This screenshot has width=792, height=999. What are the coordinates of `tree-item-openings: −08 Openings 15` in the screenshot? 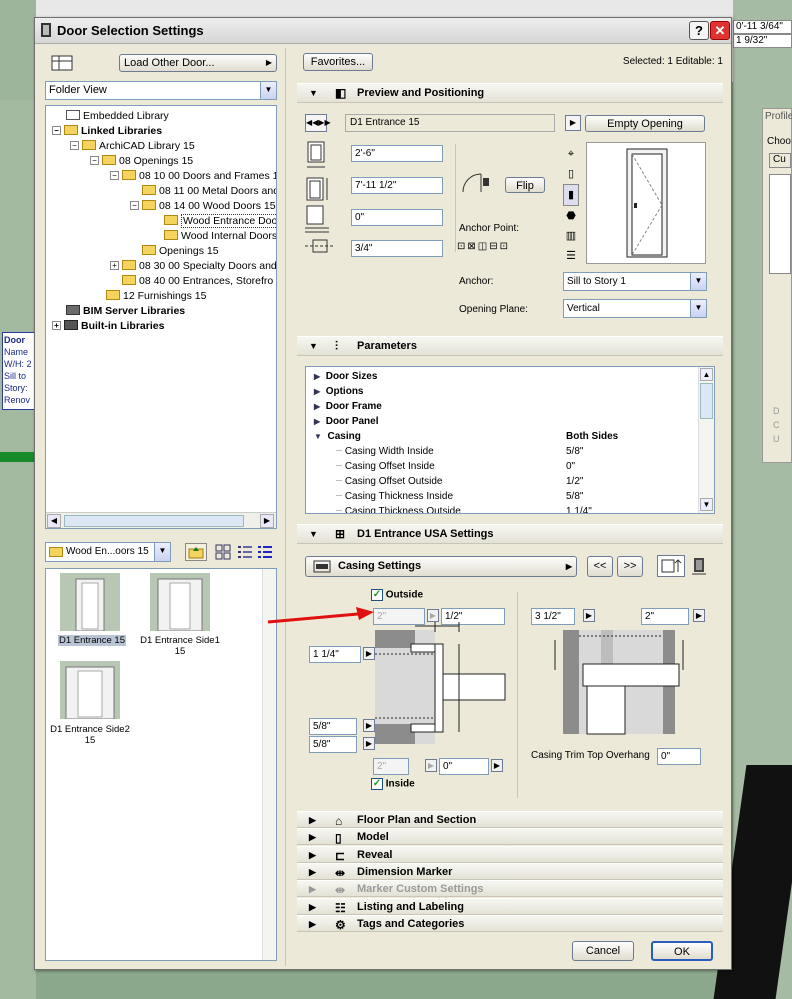 It's located at (141, 161).